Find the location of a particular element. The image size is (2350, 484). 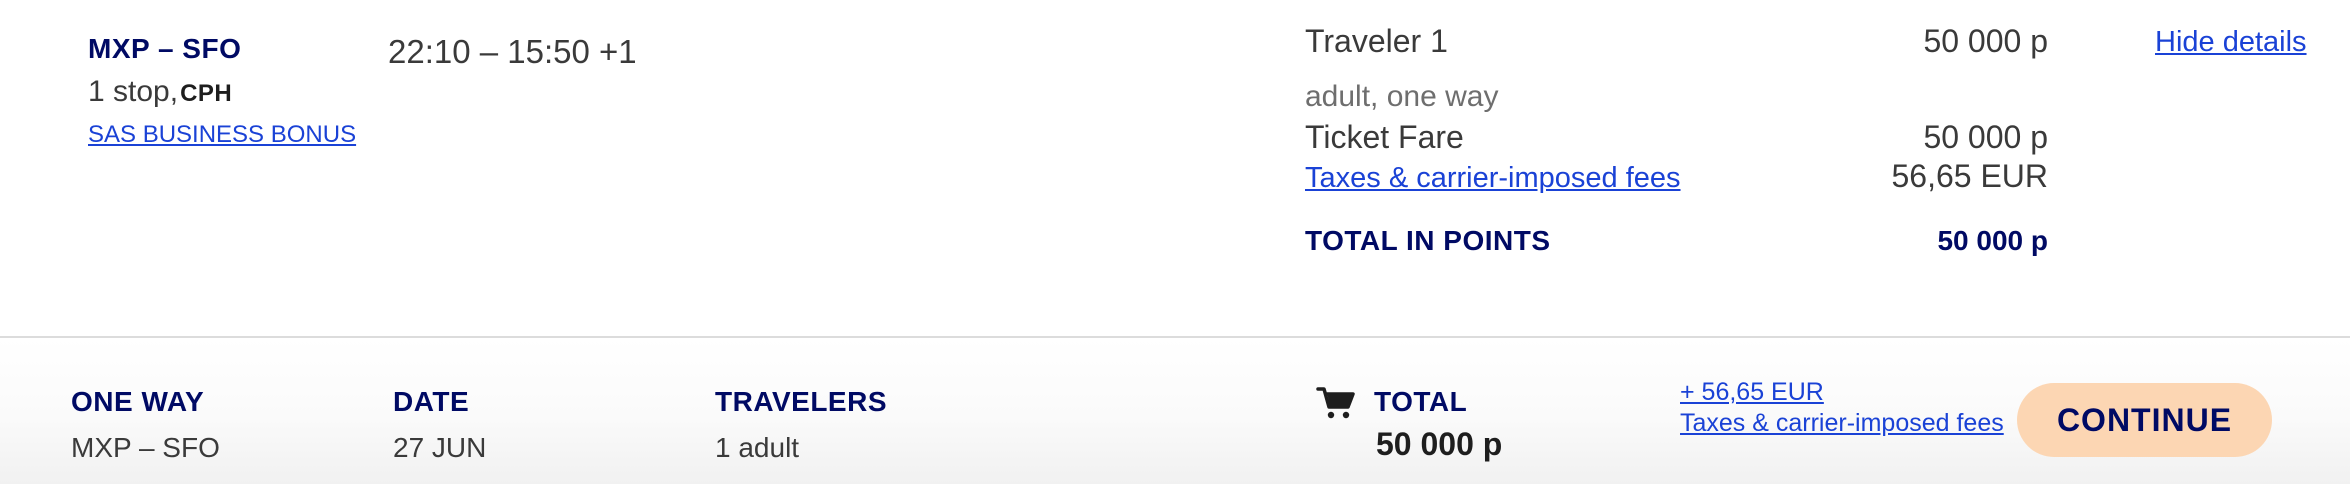

stops-count: 1 stop, is located at coordinates (133, 91).